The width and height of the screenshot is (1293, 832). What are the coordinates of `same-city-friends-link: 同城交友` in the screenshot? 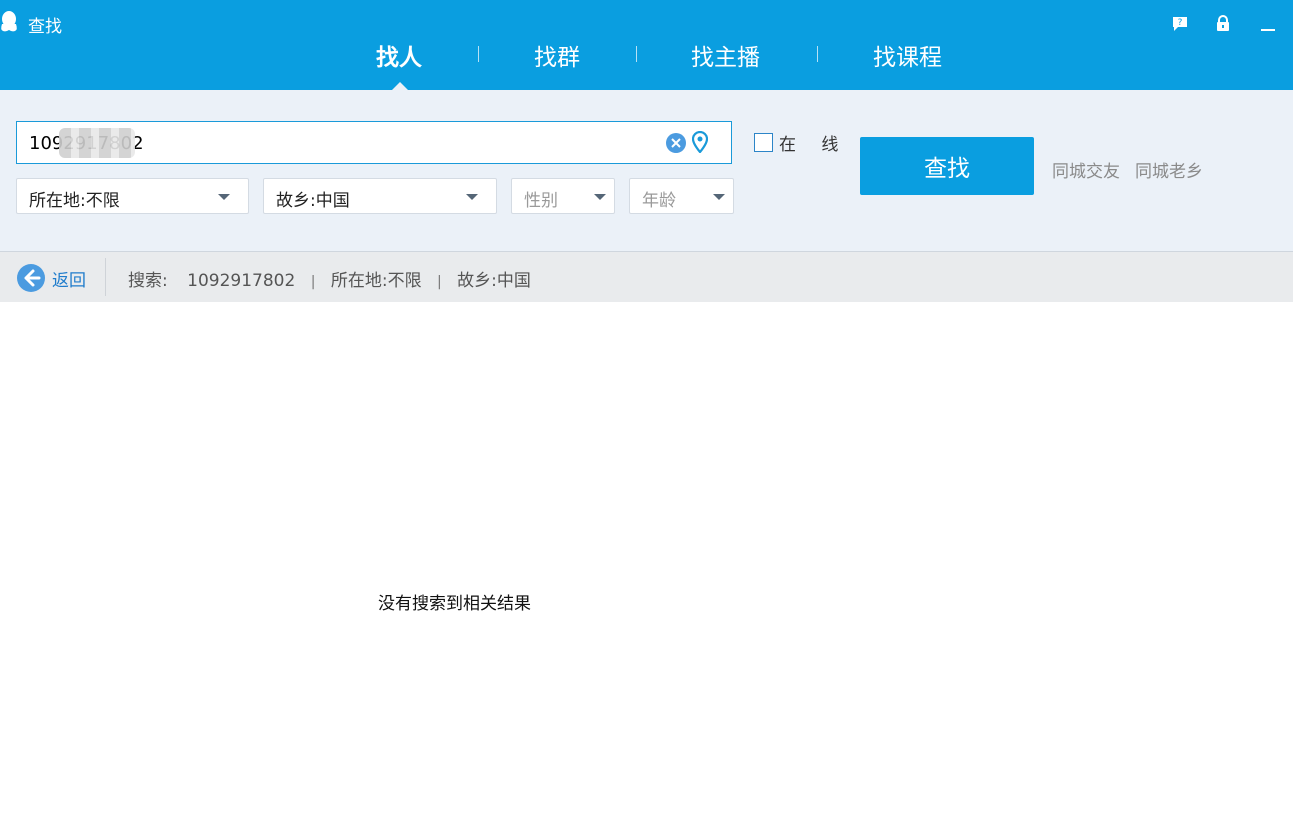 It's located at (1086, 169).